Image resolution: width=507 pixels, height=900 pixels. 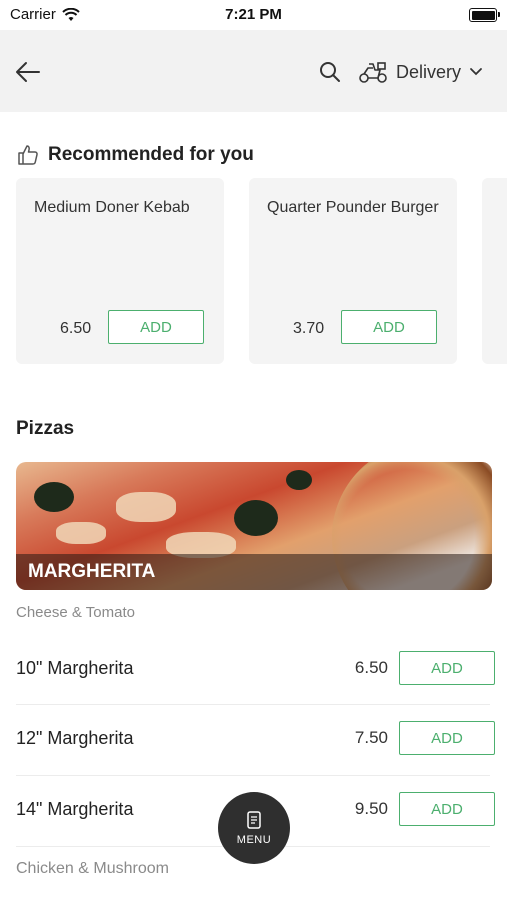 What do you see at coordinates (255, 671) in the screenshot?
I see `menu-item-row: 10" Margherita 6.50 ADD` at bounding box center [255, 671].